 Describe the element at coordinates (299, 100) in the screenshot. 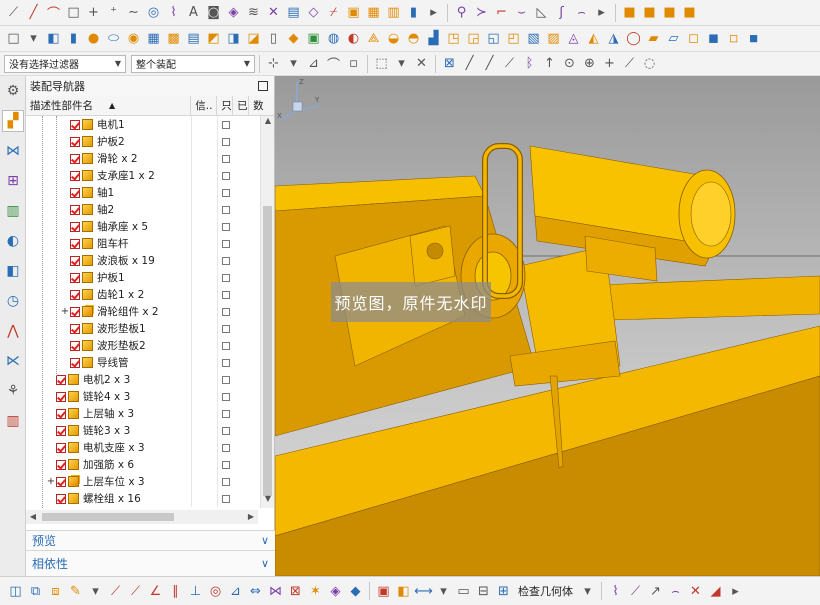

I see `coordinate-triad-icon: X Y Z` at that location.